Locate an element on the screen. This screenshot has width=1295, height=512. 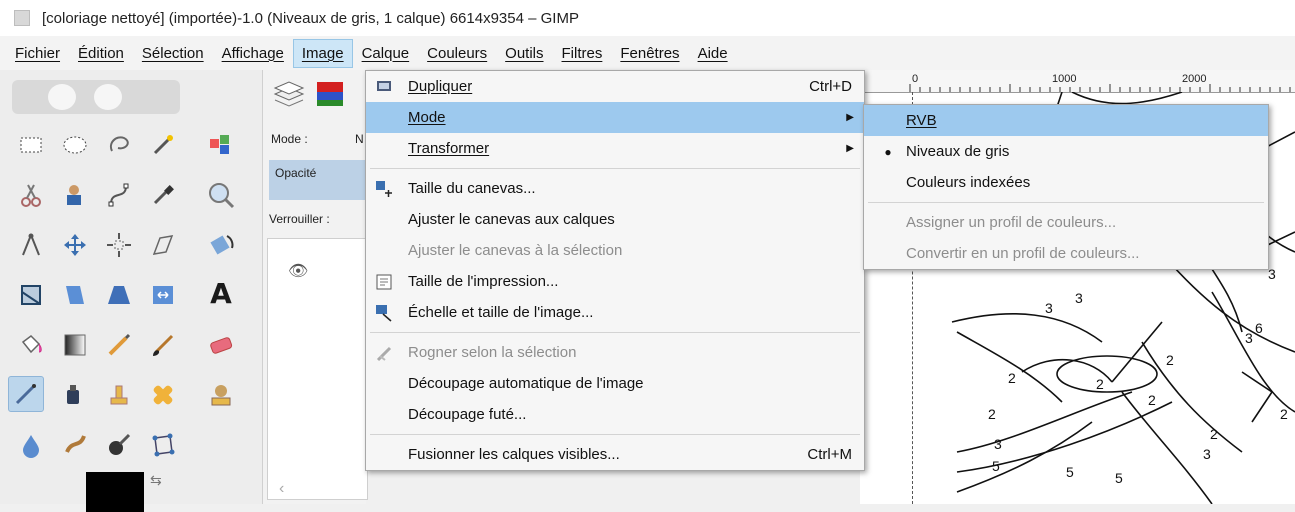
wilber-drop-zone is located at coordinates (96, 97).